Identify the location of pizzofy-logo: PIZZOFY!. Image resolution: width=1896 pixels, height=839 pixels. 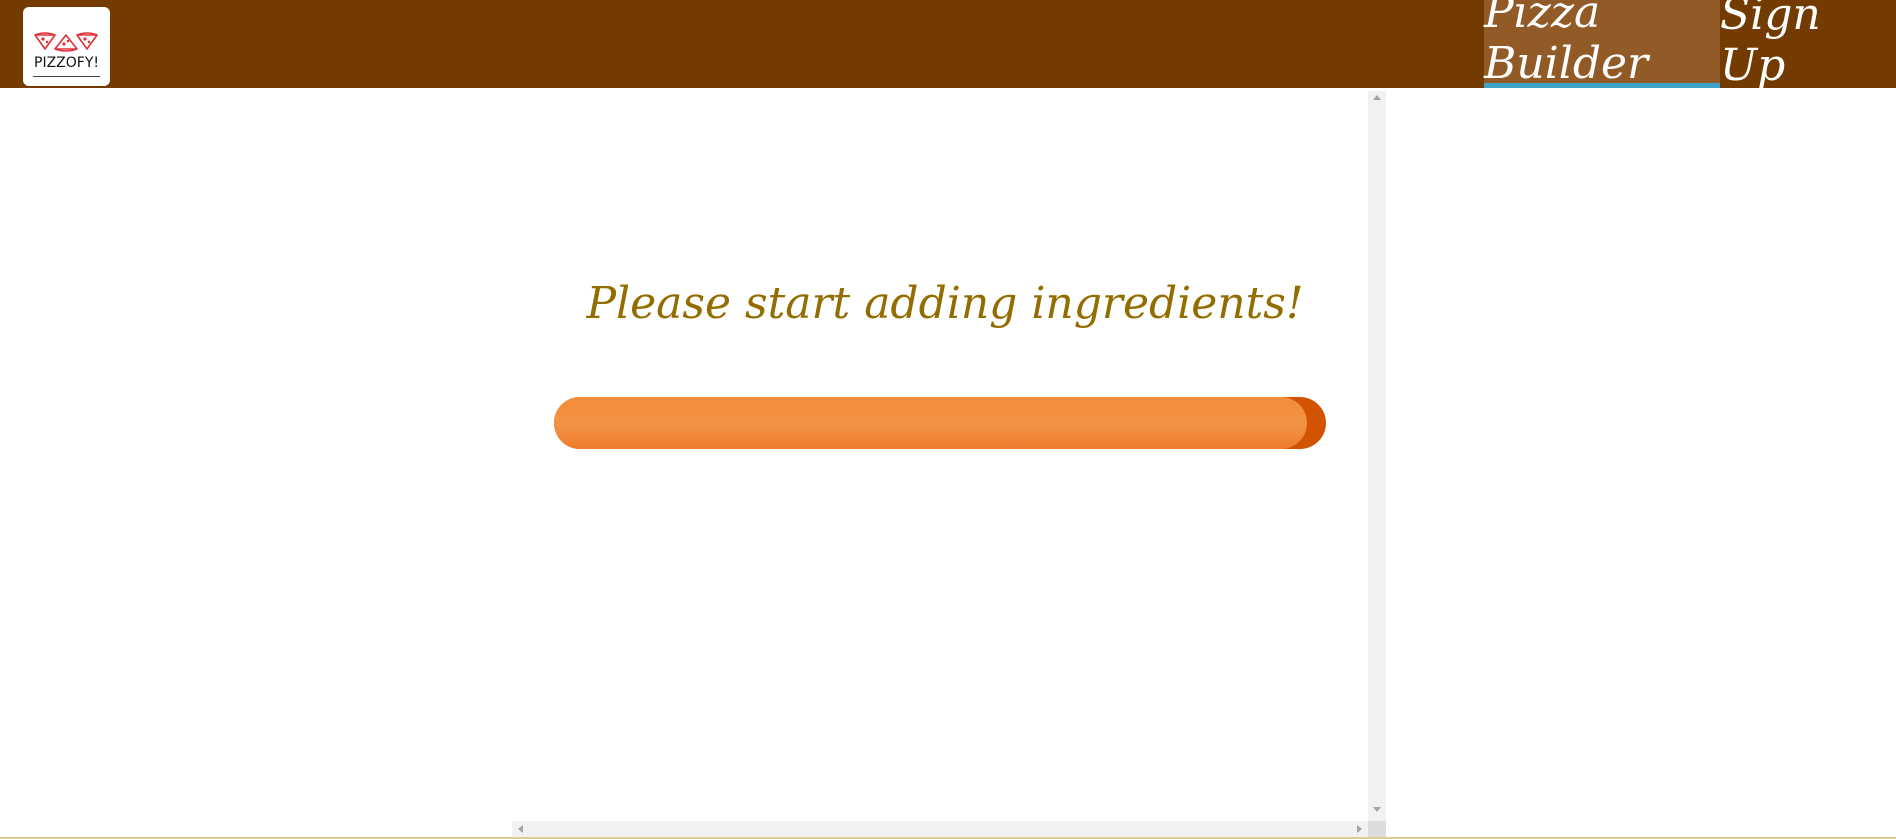
(66, 46).